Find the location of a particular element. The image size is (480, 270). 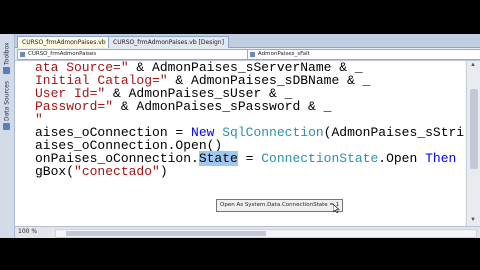

code-token: SqlConnection is located at coordinates (273, 132).